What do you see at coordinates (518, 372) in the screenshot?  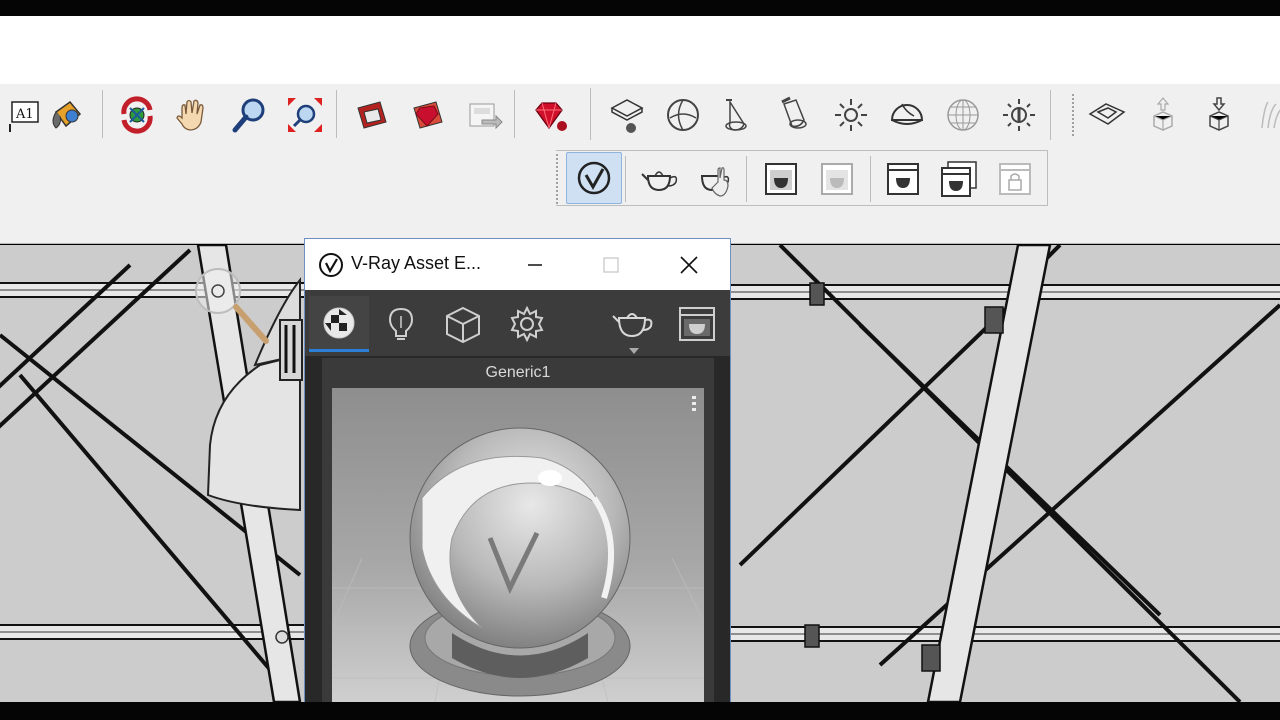 I see `material-name: Generic1` at bounding box center [518, 372].